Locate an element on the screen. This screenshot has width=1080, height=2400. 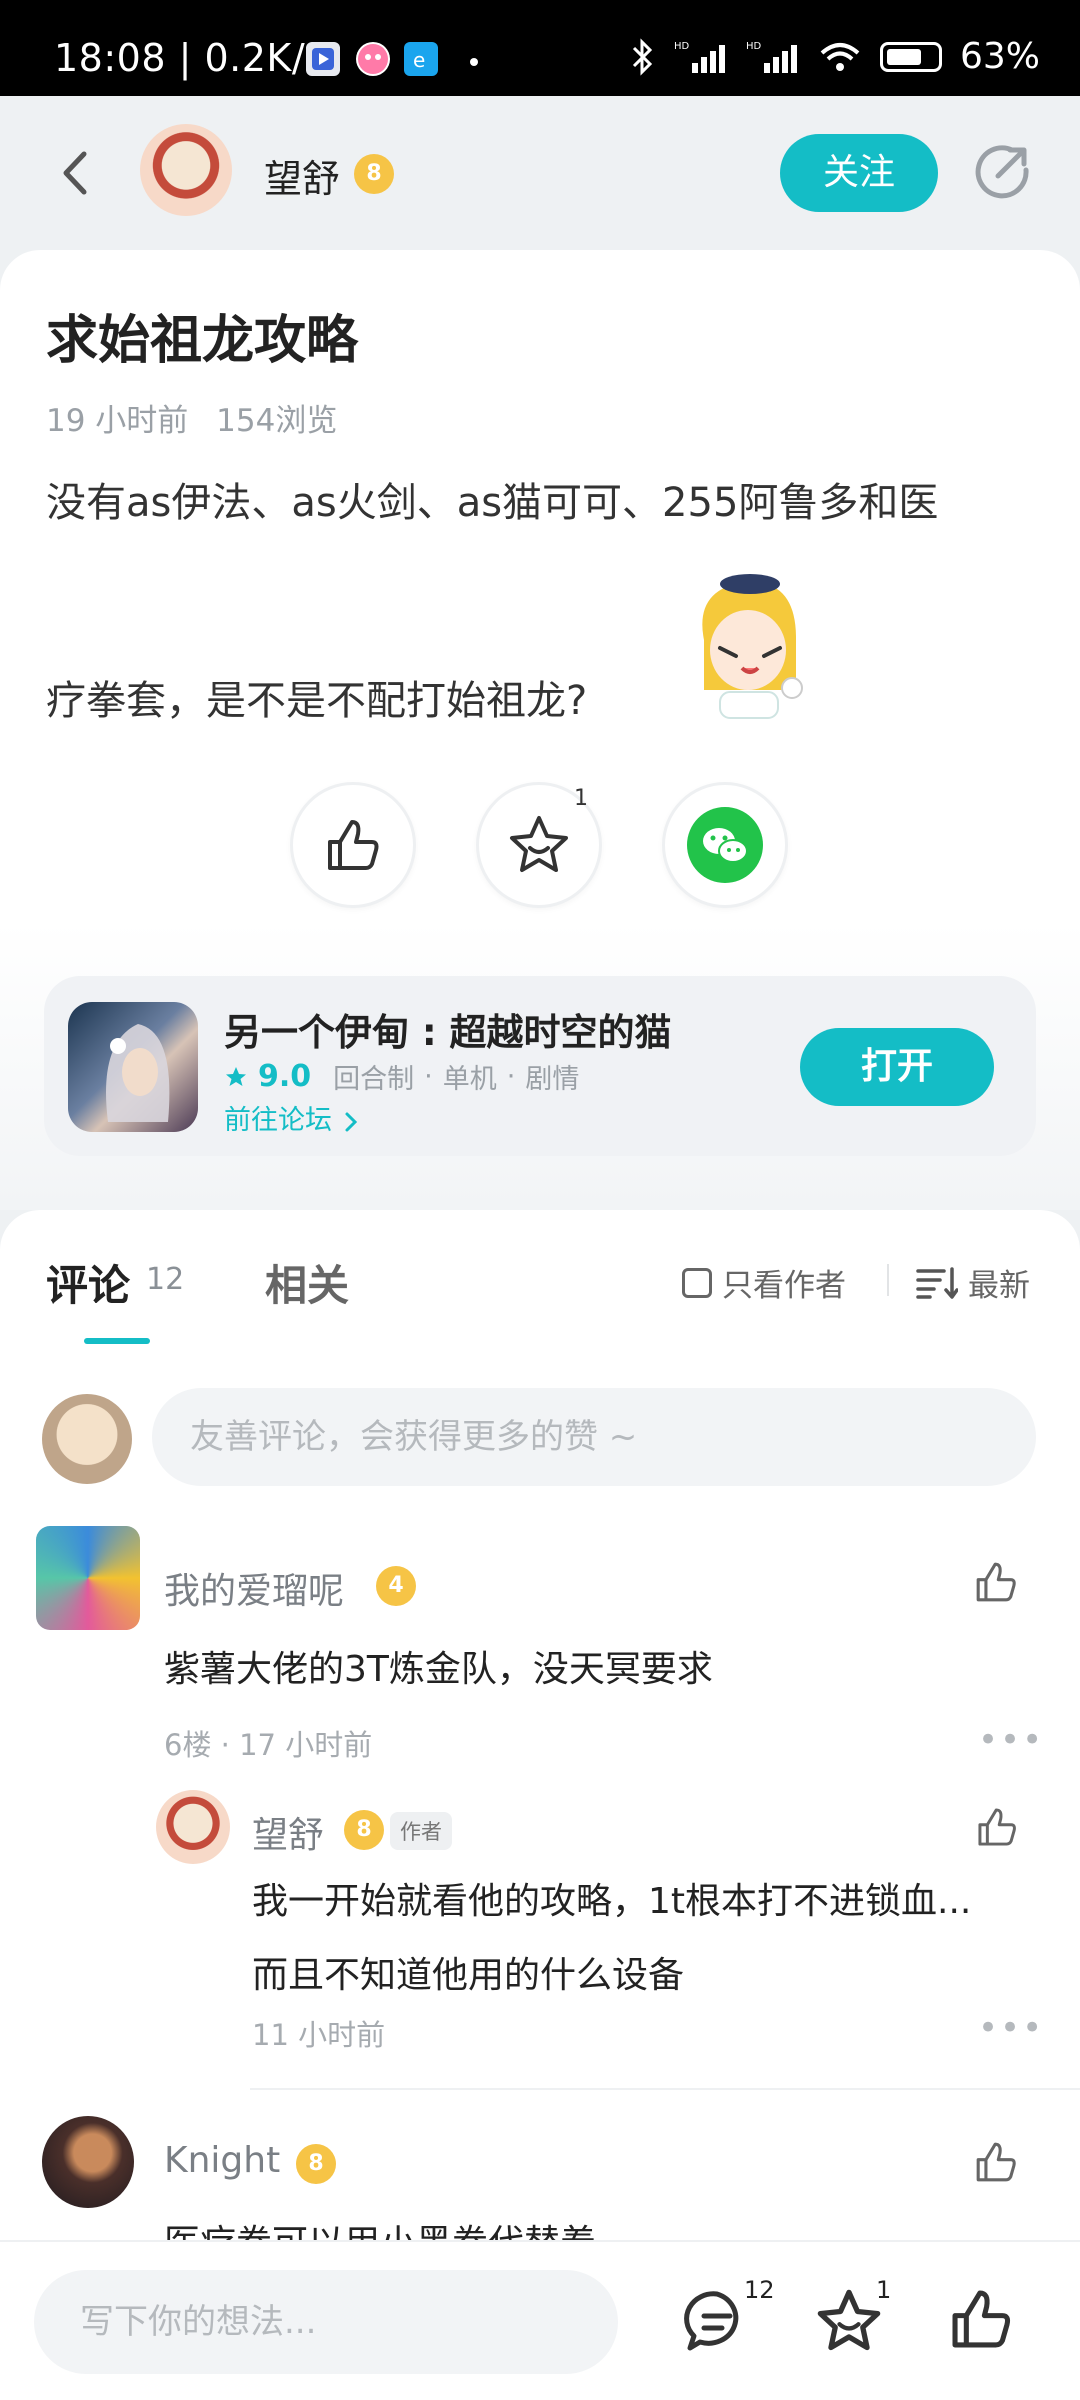
my-avatar is located at coordinates (87, 1439).